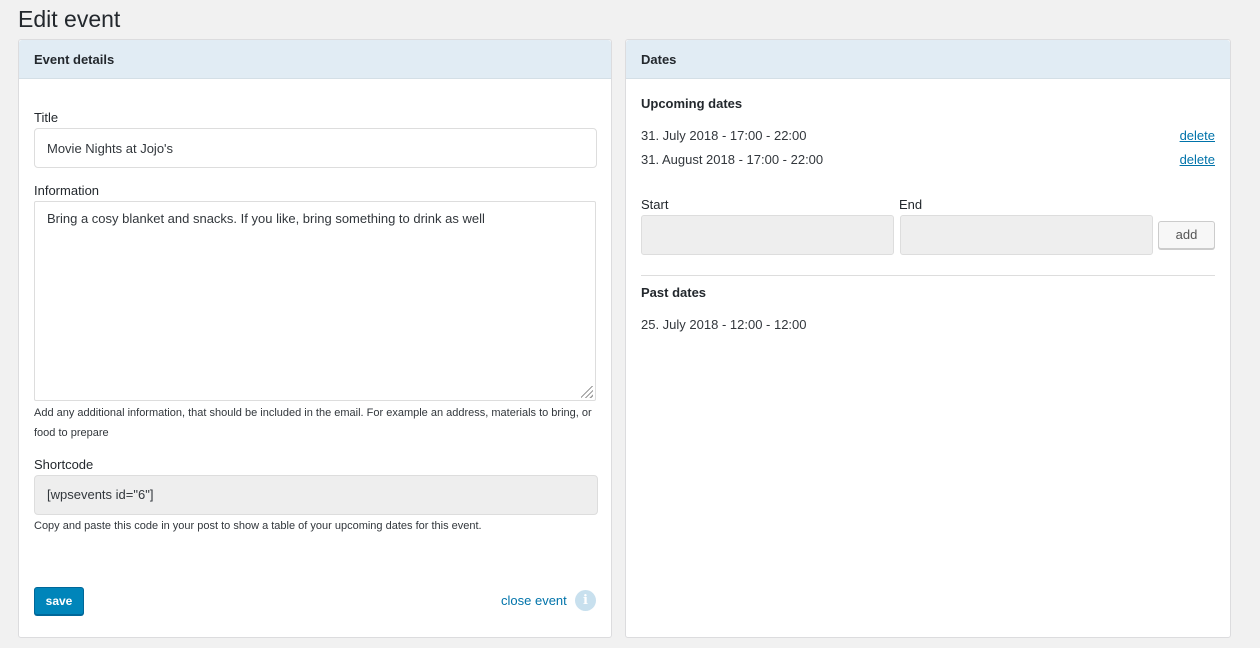 This screenshot has width=1260, height=648. I want to click on shortcode-label: Shortcode, so click(64, 464).